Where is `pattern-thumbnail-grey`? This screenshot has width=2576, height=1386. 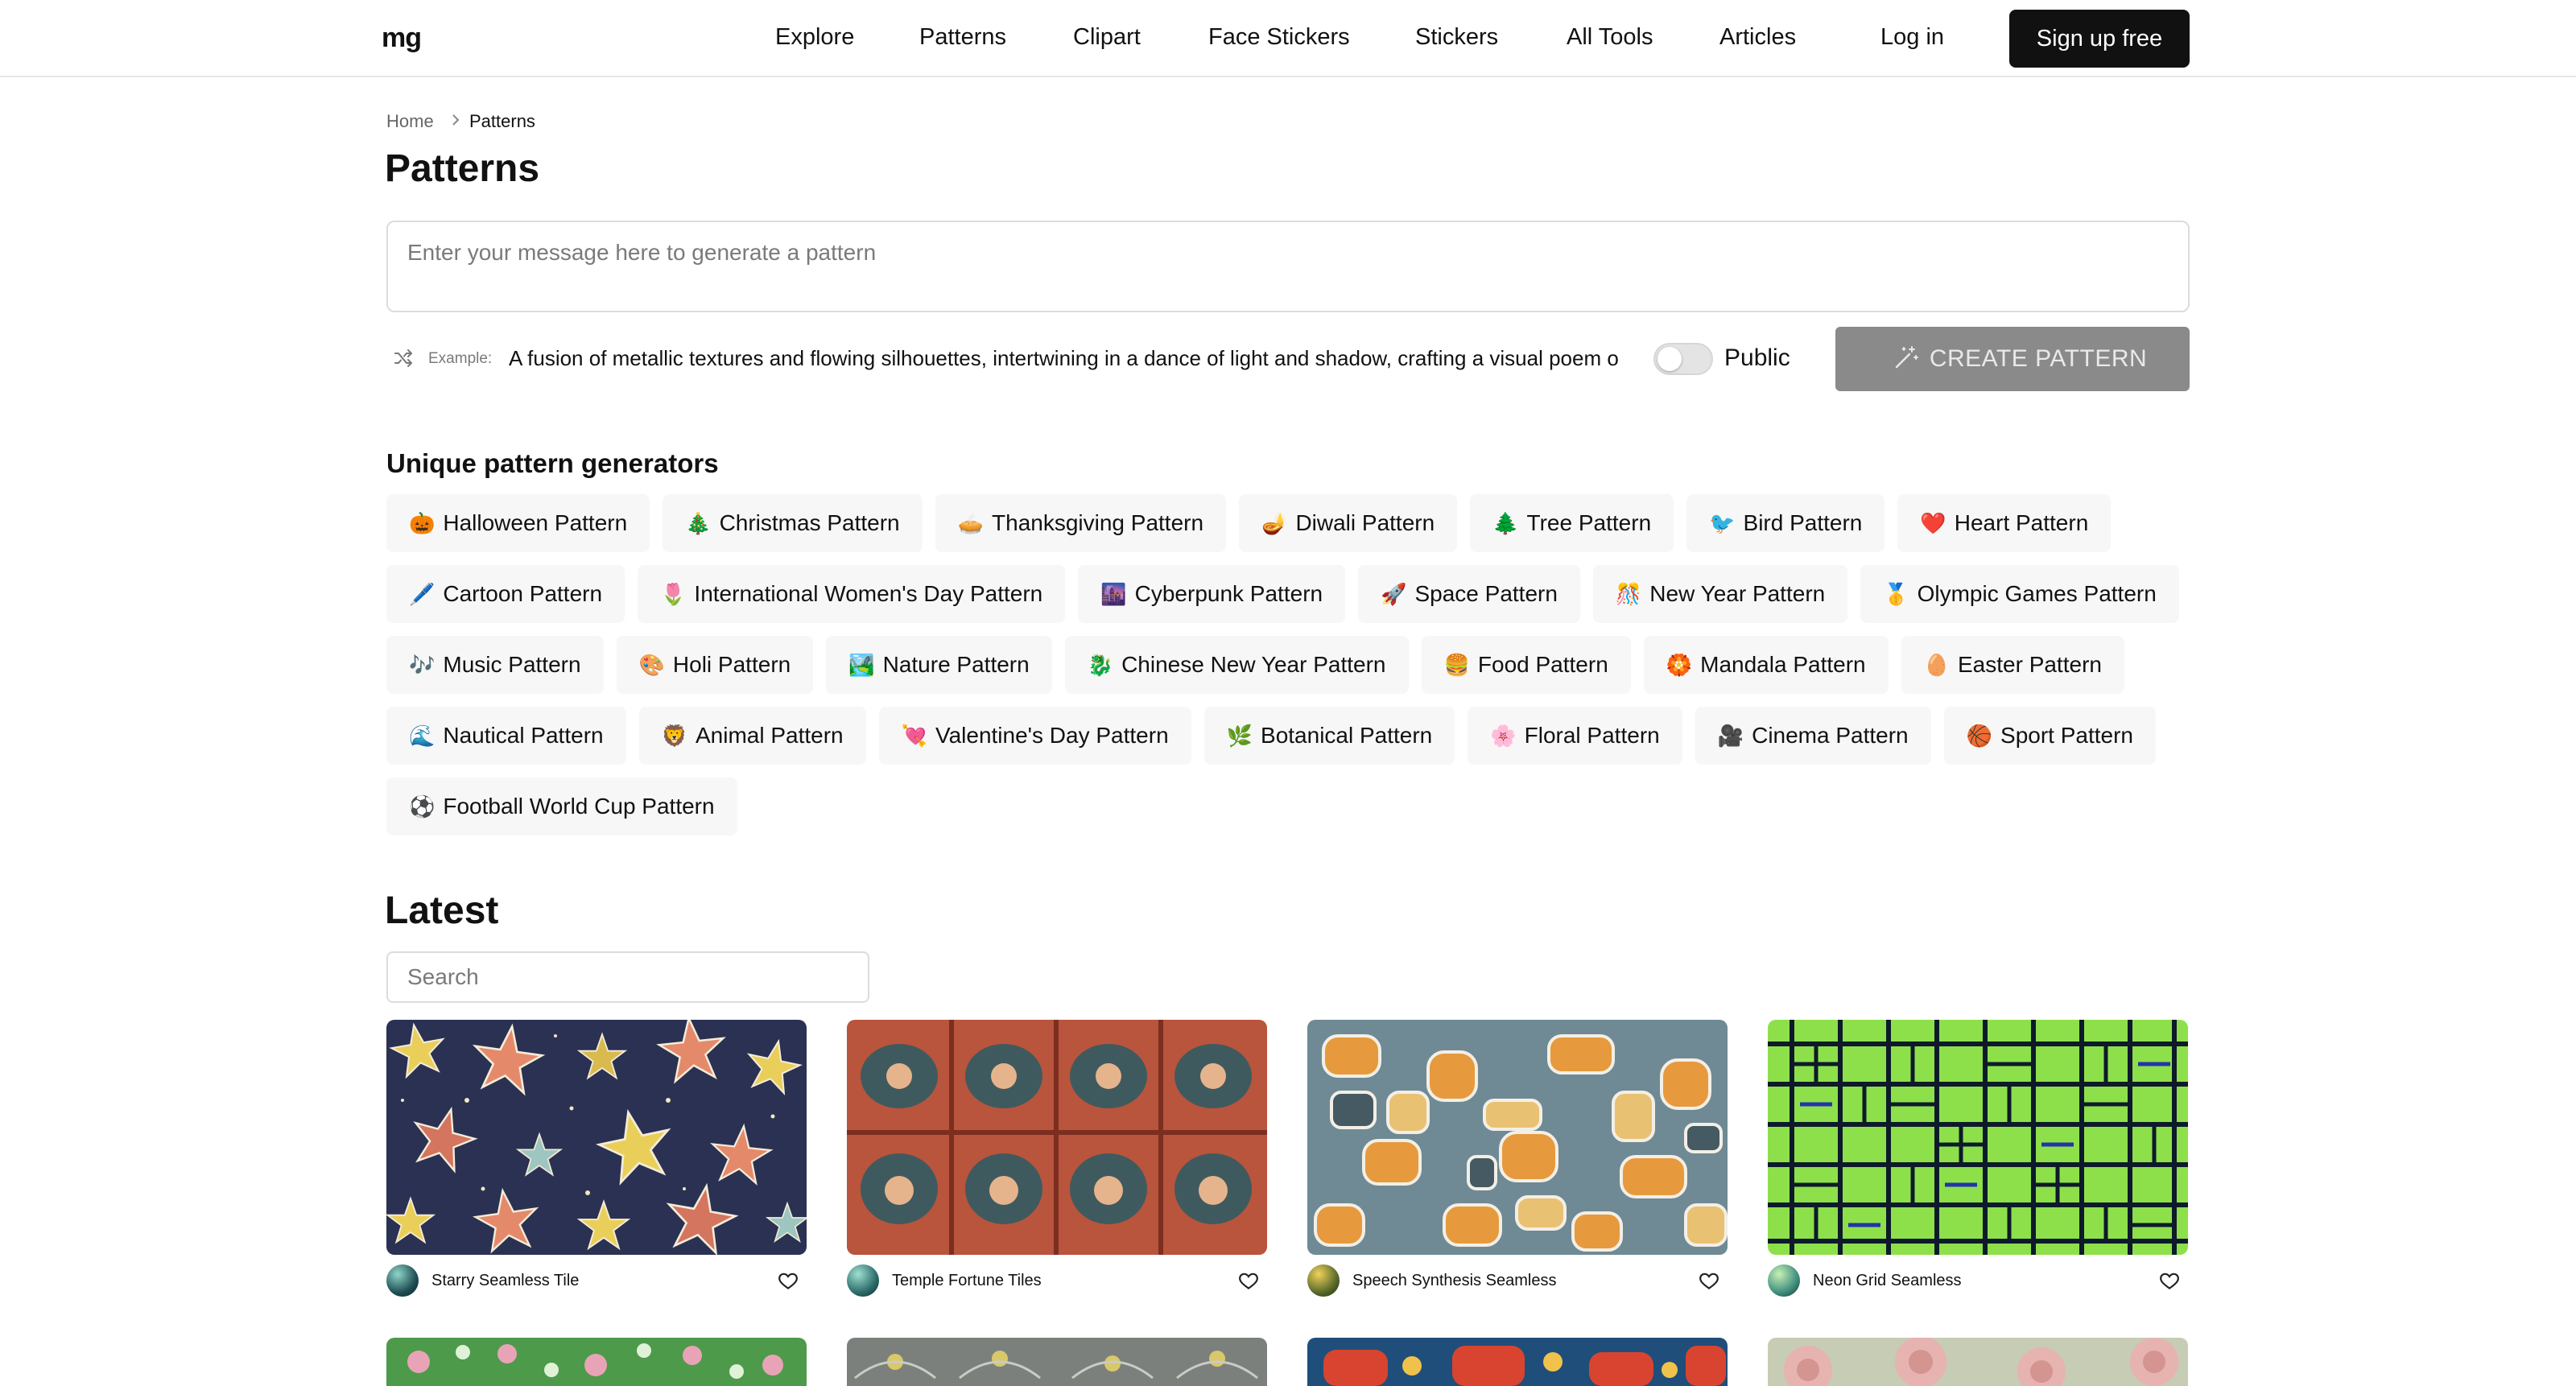 pattern-thumbnail-grey is located at coordinates (1057, 1362).